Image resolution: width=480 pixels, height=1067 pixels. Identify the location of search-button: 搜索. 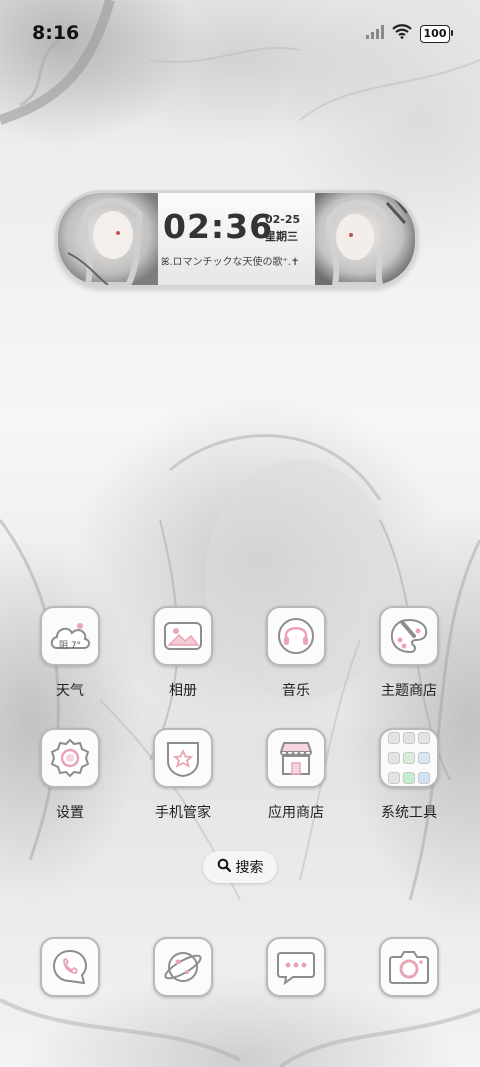
(240, 867).